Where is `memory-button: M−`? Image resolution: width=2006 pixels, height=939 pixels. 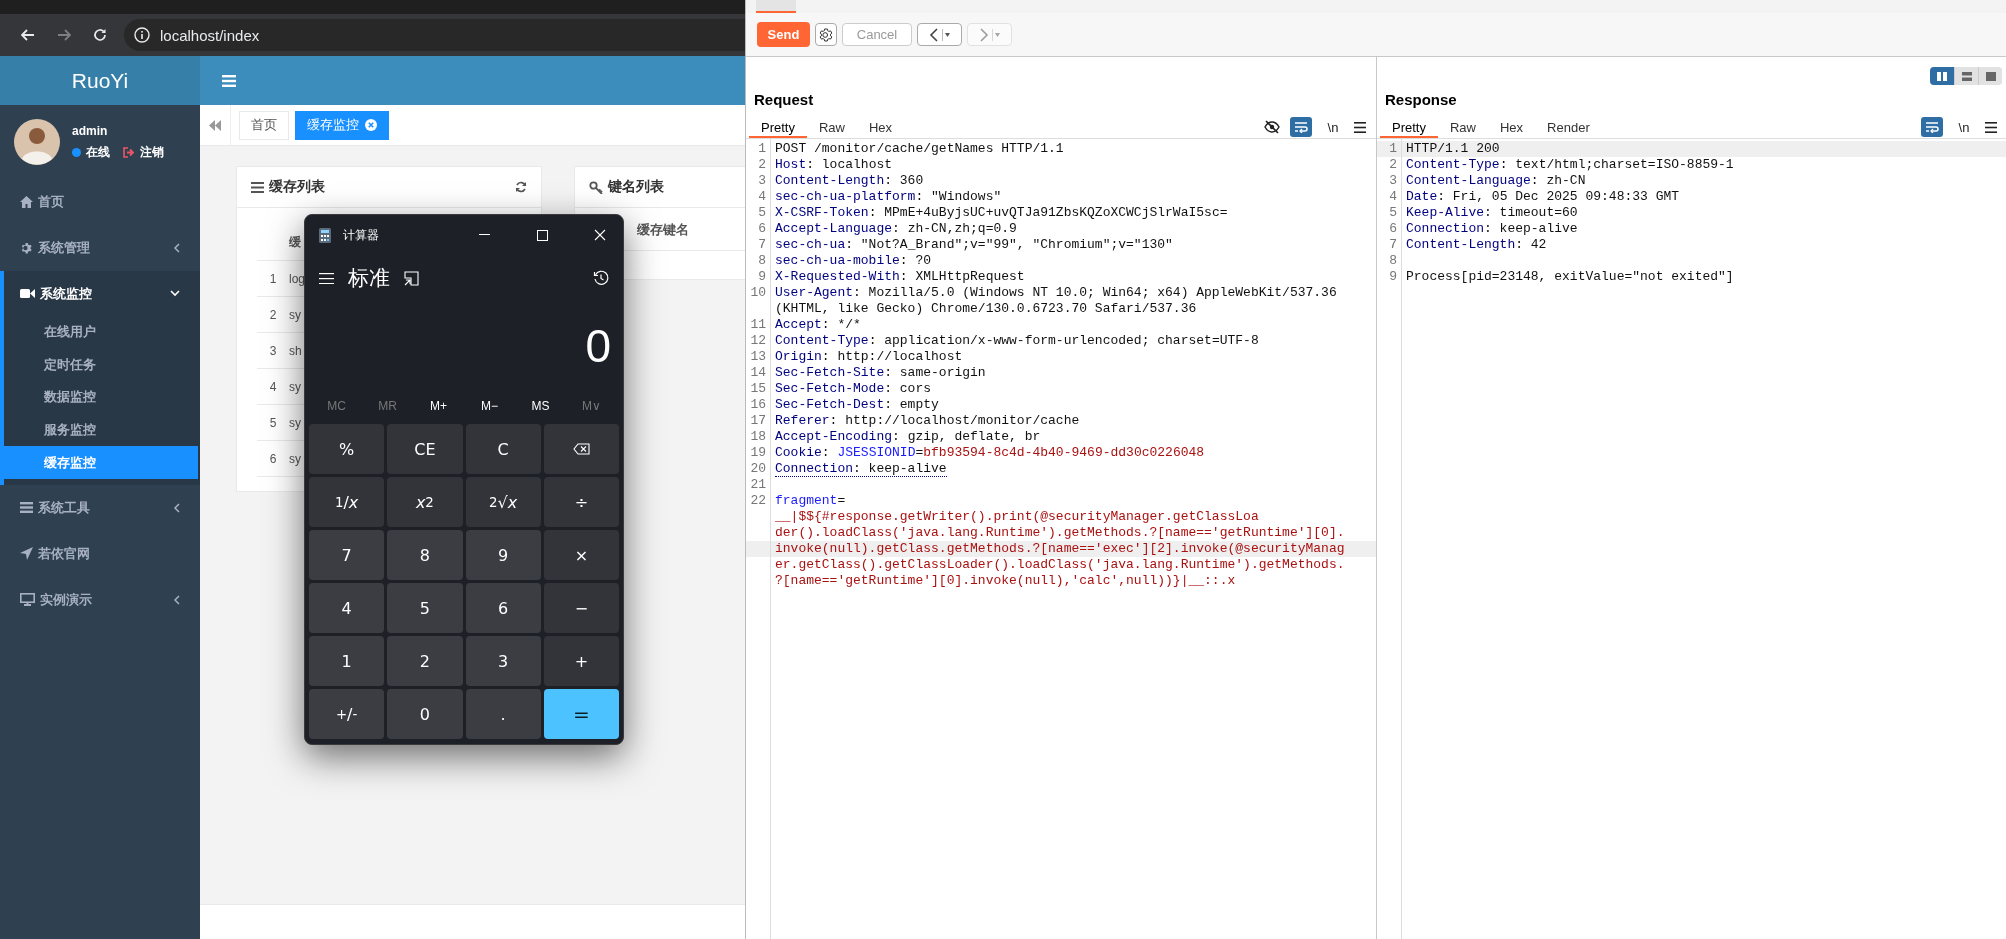 memory-button: M− is located at coordinates (489, 406).